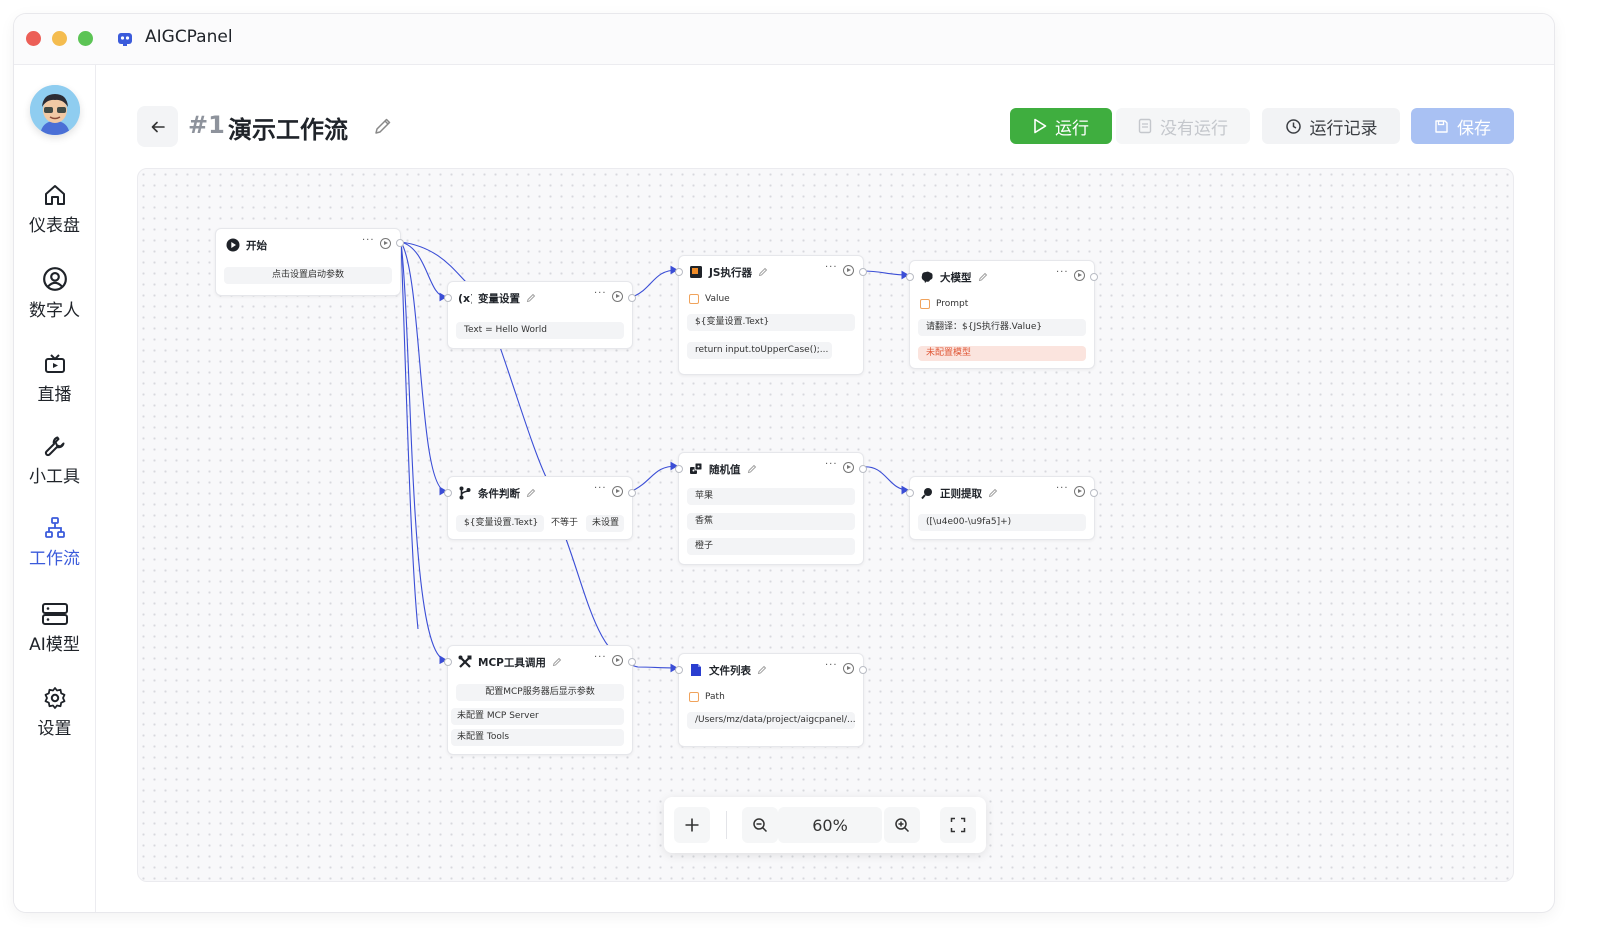 This screenshot has height=945, width=1600. Describe the element at coordinates (54, 460) in the screenshot. I see `sidebar-item-tools: 小工具` at that location.